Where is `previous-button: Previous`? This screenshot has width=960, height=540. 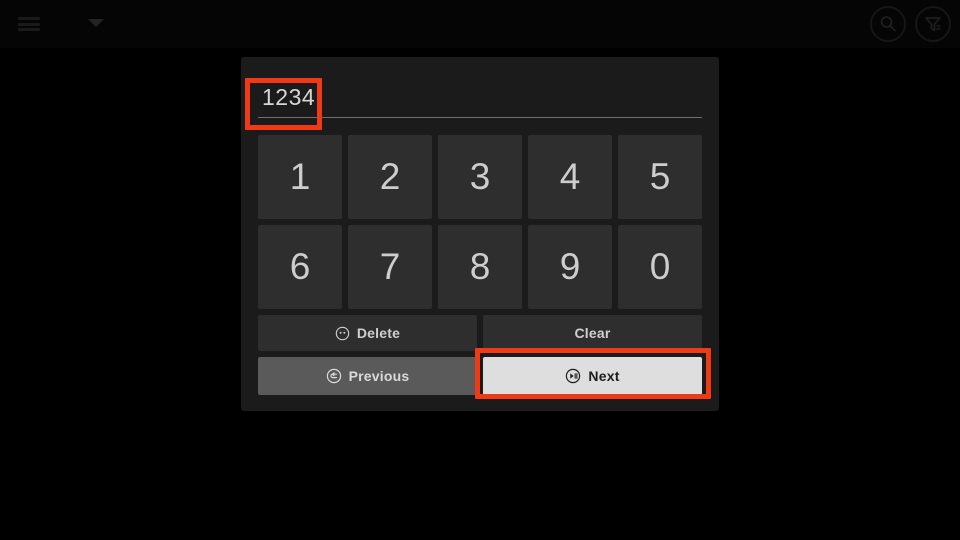 previous-button: Previous is located at coordinates (367, 376).